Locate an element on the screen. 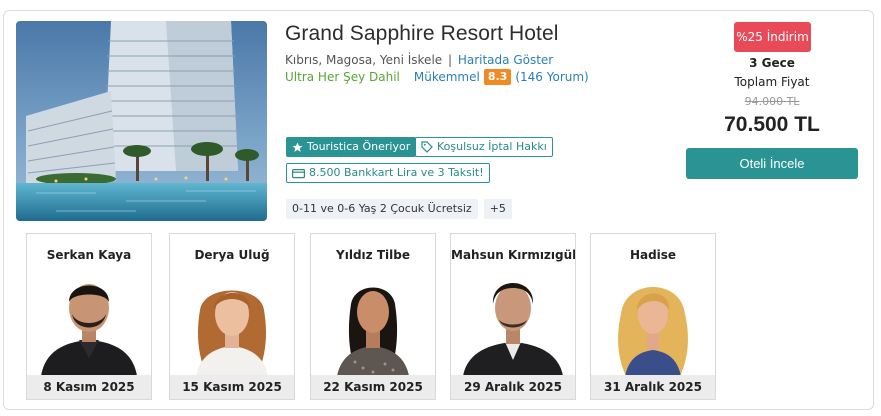 Image resolution: width=881 pixels, height=416 pixels. map-link: Haritada Göster is located at coordinates (505, 60).